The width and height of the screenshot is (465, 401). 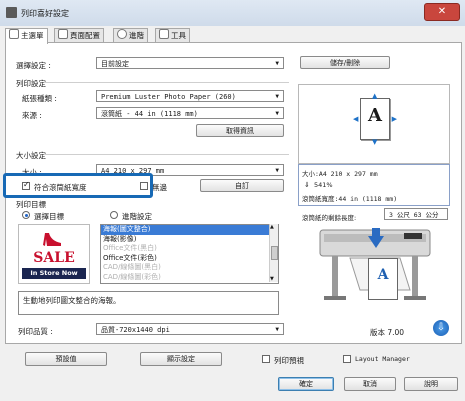 What do you see at coordinates (242, 185) in the screenshot?
I see `custom-size-button: 自訂` at bounding box center [242, 185].